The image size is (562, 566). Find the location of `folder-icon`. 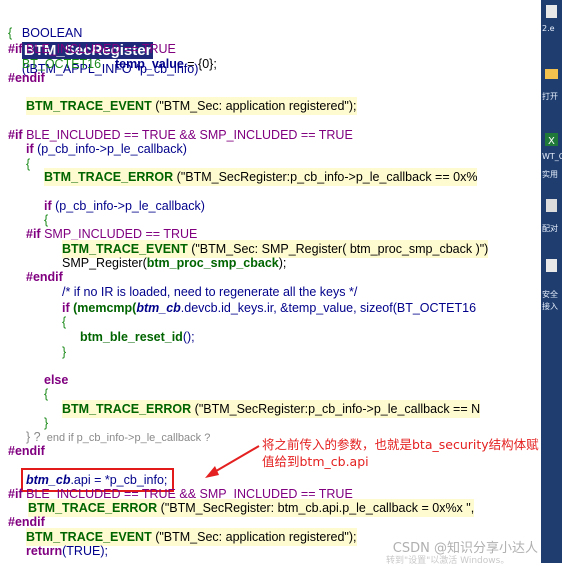

folder-icon is located at coordinates (551, 73).